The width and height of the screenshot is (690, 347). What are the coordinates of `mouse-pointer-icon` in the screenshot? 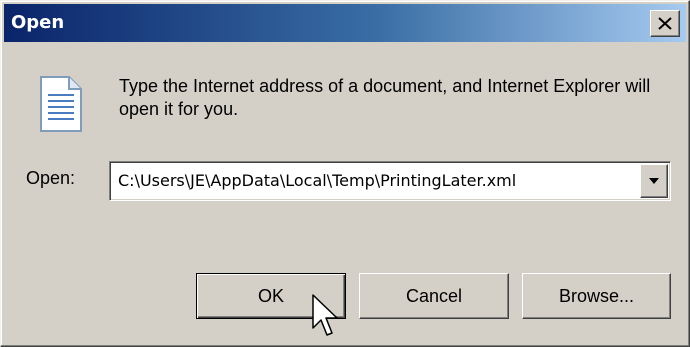 It's located at (325, 316).